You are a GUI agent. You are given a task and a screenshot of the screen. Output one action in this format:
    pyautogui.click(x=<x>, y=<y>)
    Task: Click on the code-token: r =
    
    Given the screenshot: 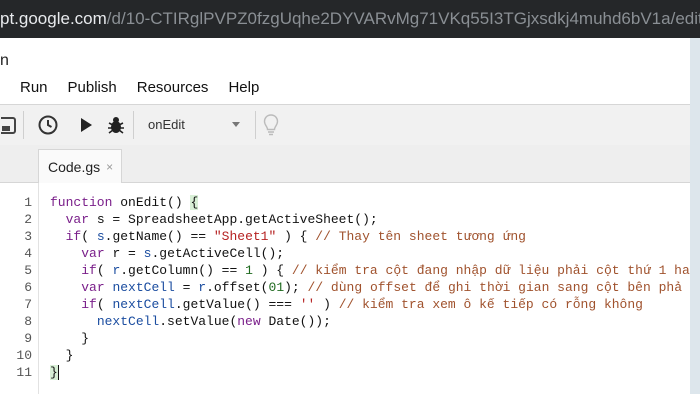 What is the action you would take?
    pyautogui.click(x=128, y=253)
    